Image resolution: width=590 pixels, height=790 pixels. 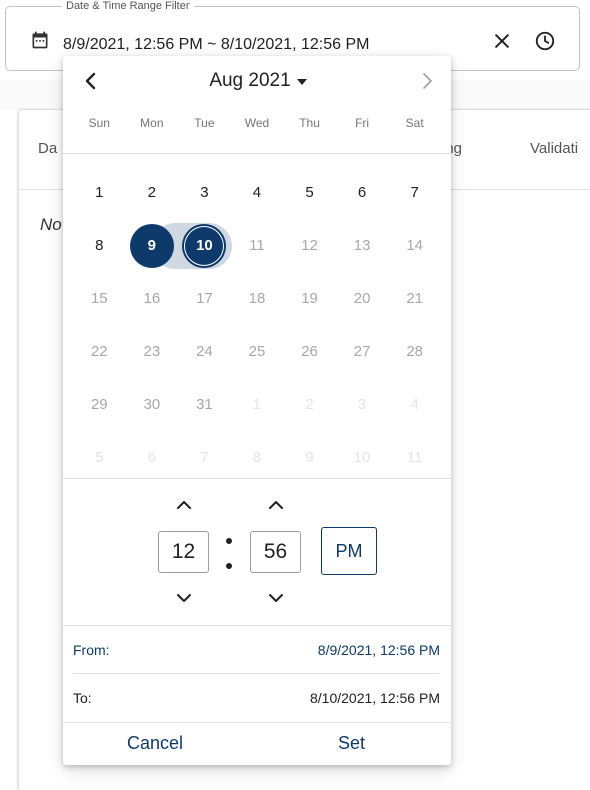 I want to click on from-value: 8/9/2021, 12:56 PM, so click(x=378, y=650).